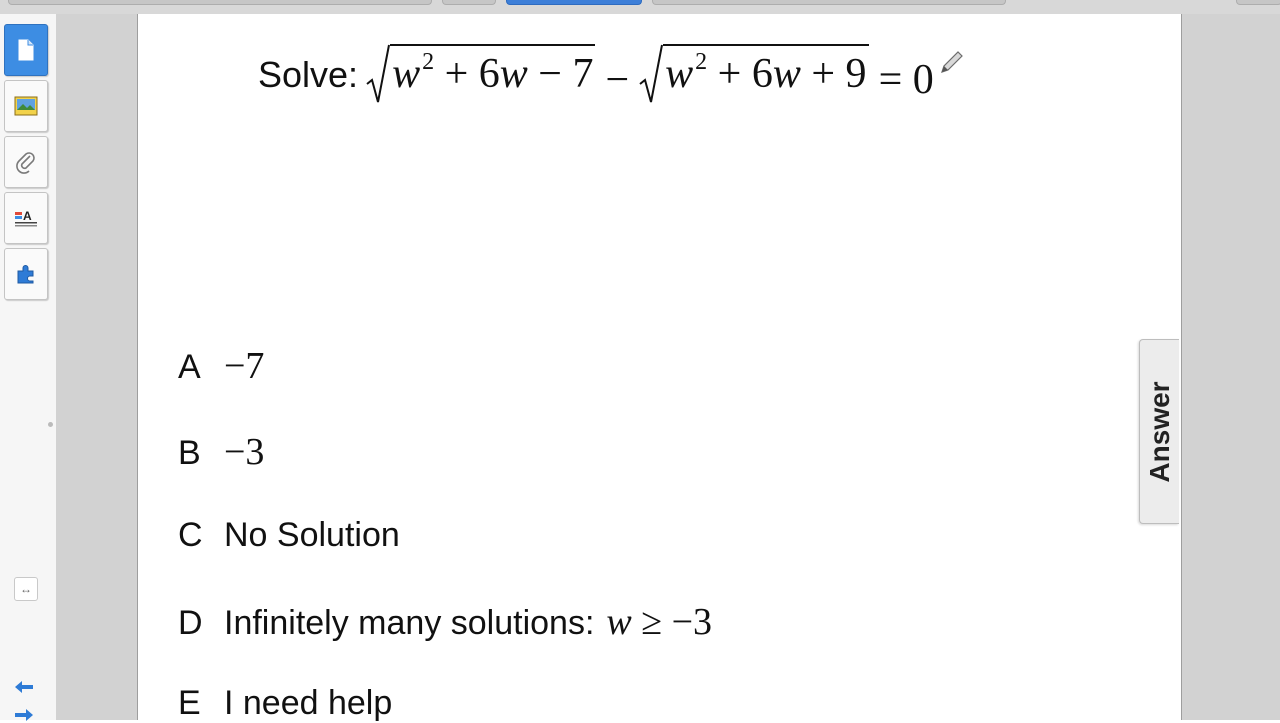 The width and height of the screenshot is (1280, 723). What do you see at coordinates (701, 62) in the screenshot?
I see `radicand2-exp: 2` at bounding box center [701, 62].